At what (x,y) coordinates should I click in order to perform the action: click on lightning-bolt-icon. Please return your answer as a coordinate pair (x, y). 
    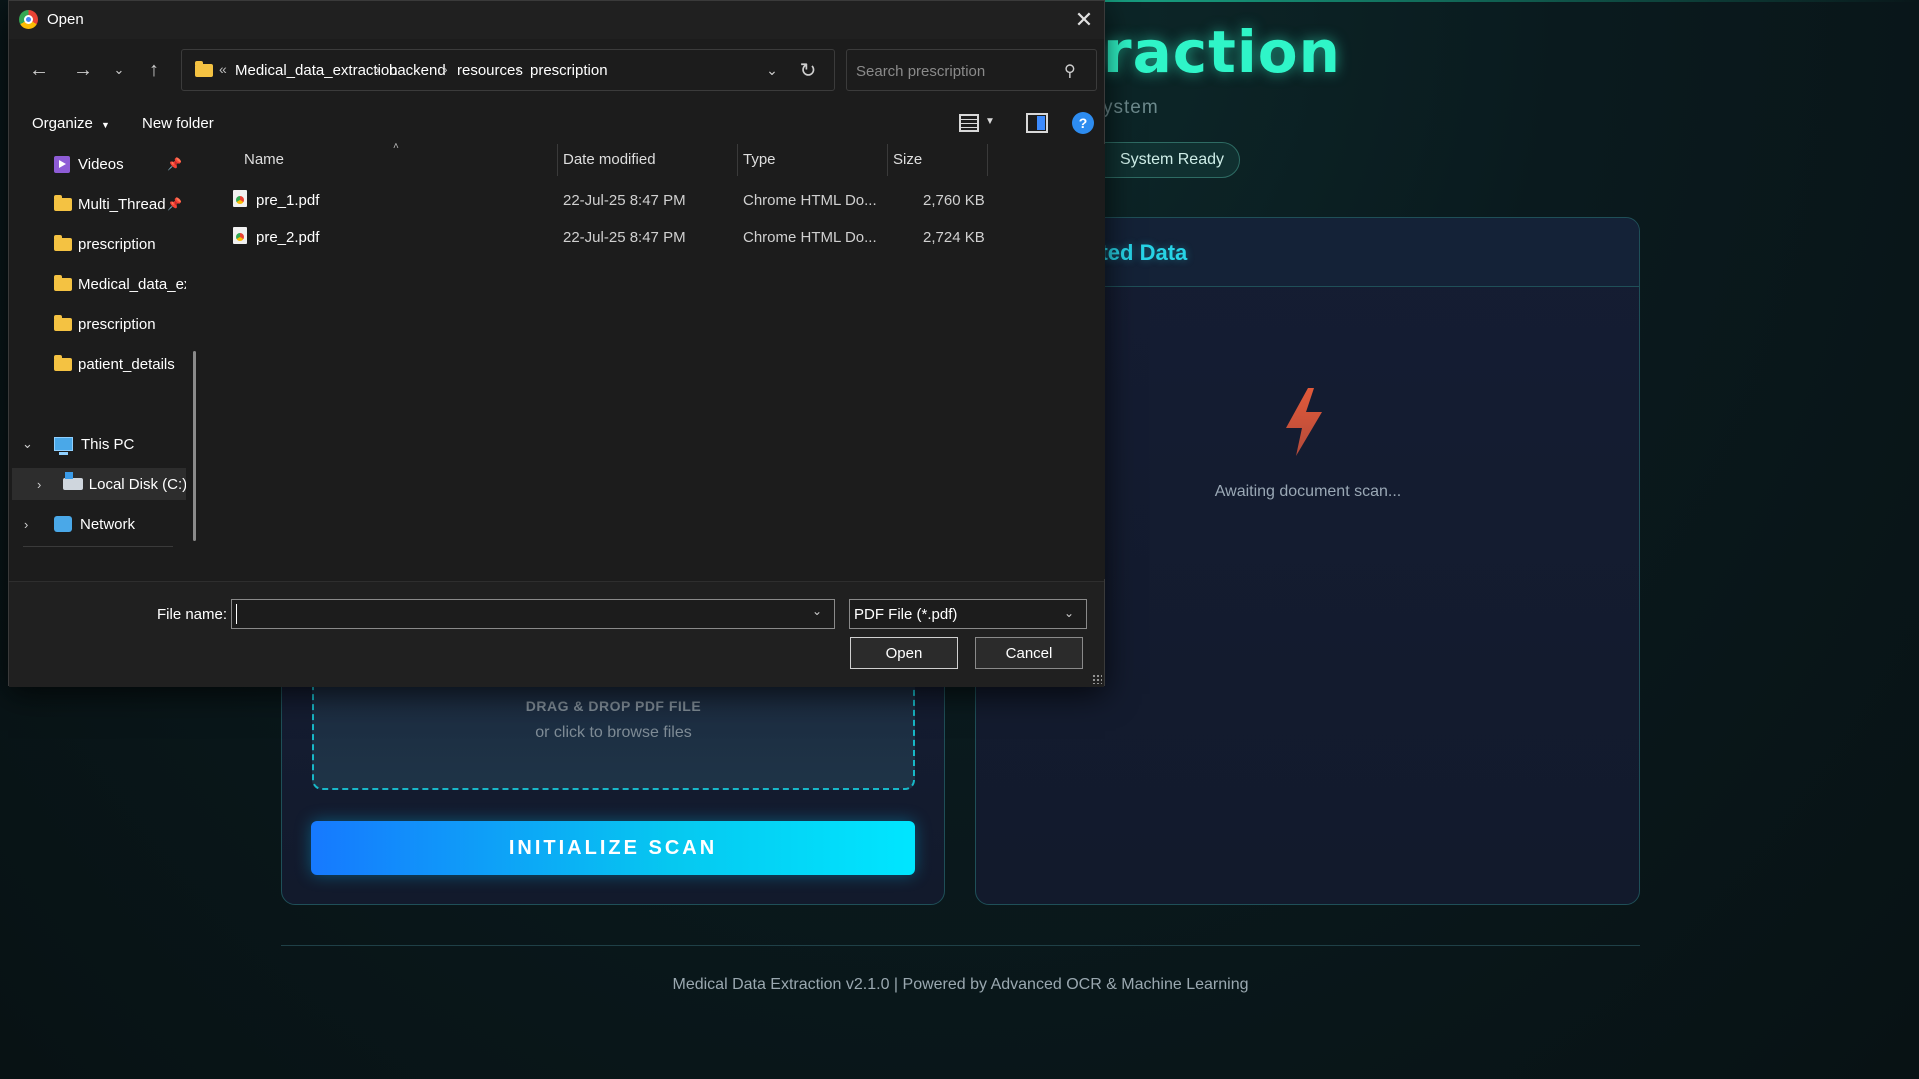
    Looking at the image, I should click on (1304, 422).